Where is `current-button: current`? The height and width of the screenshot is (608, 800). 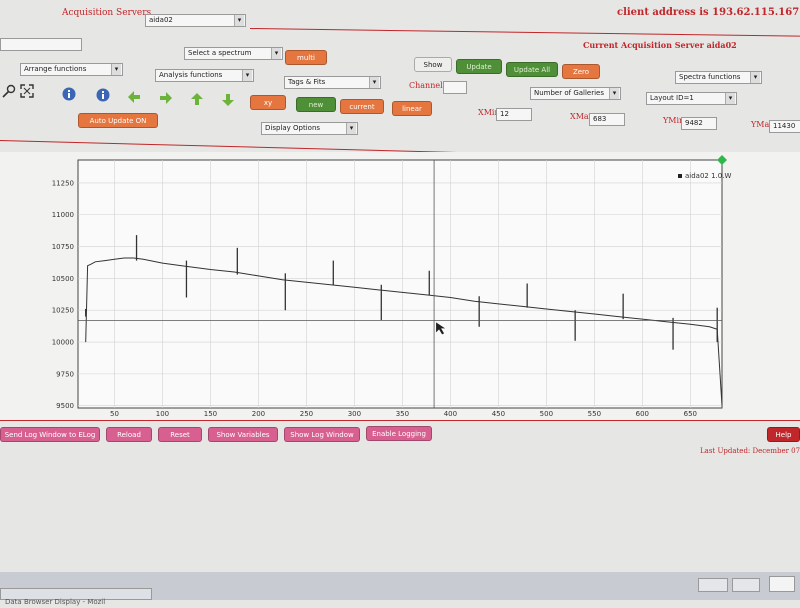
current-button: current is located at coordinates (362, 106).